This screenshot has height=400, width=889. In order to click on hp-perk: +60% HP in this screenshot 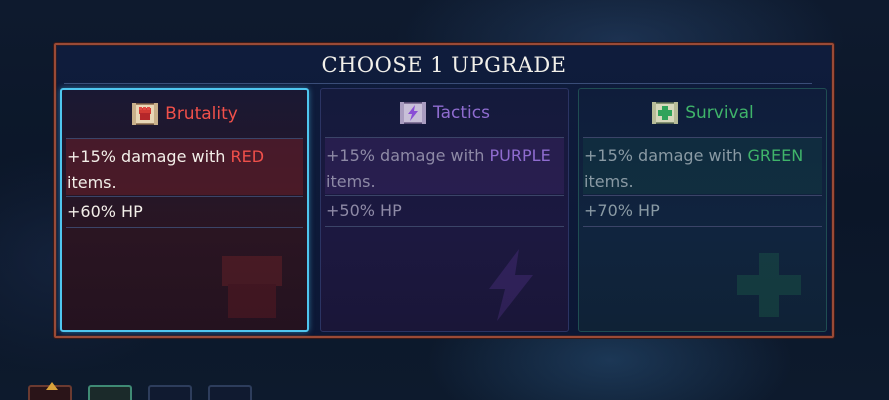, I will do `click(105, 211)`.